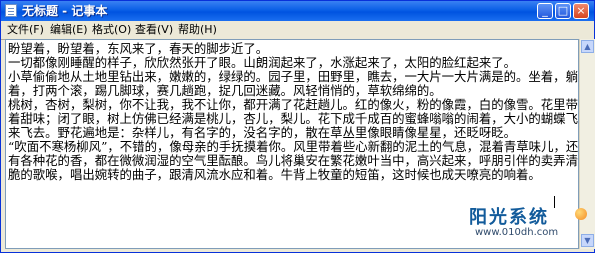 The height and width of the screenshot is (253, 595). Describe the element at coordinates (297, 30) in the screenshot. I see `menu-bar: 文件(F) 编辑(E) 格式(O) 查看(V) 帮助(H)` at that location.